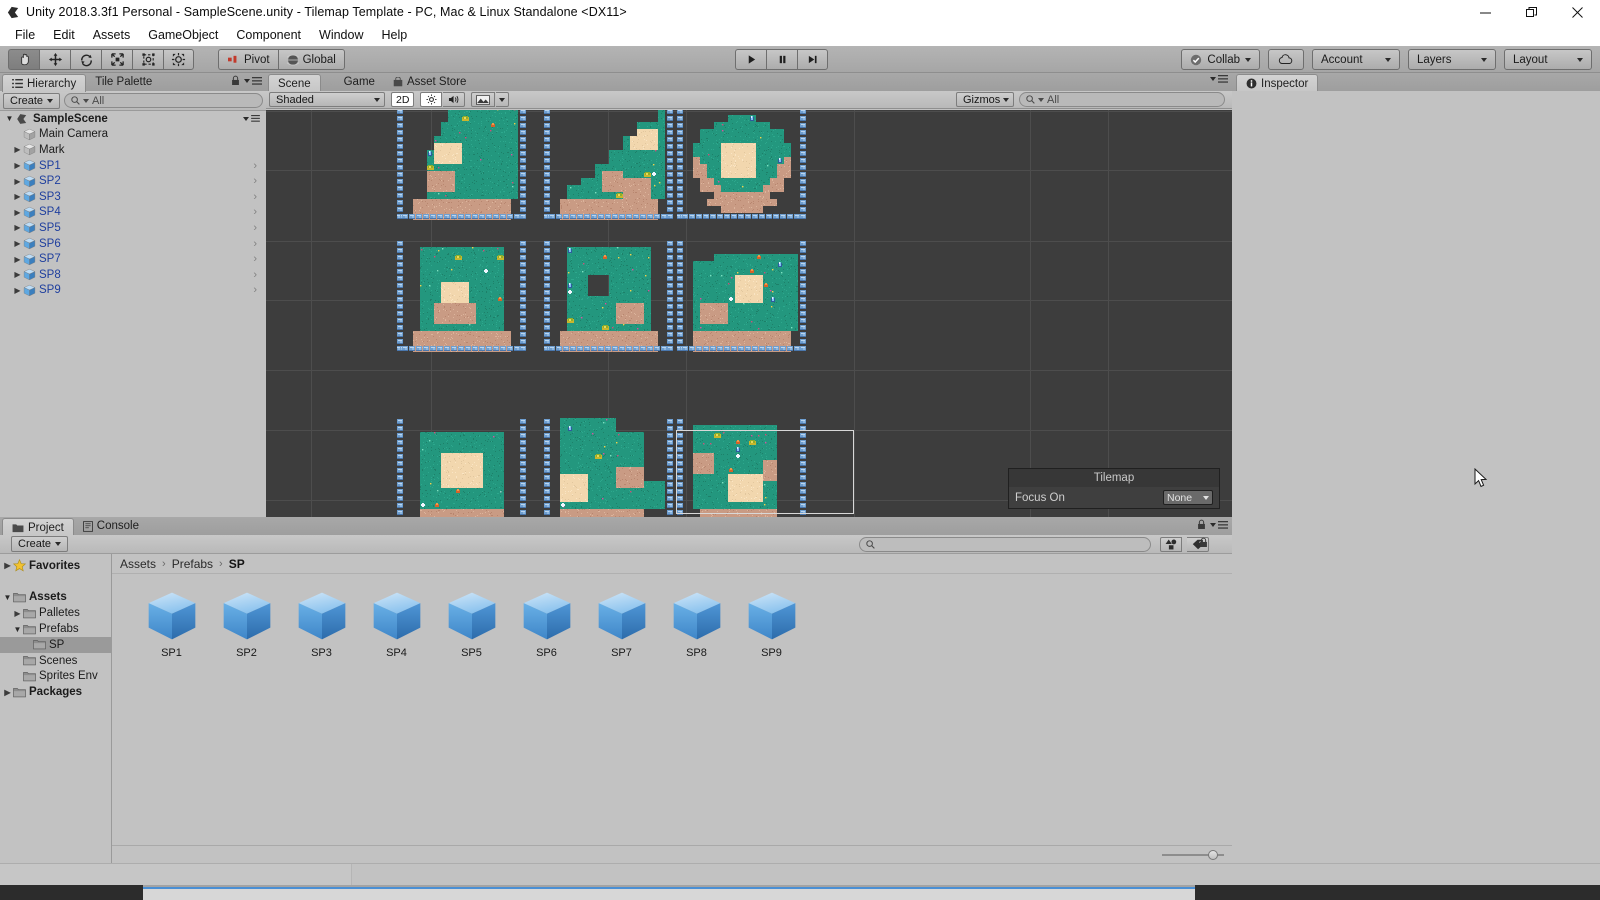  What do you see at coordinates (1531, 12) in the screenshot?
I see `maximize-button` at bounding box center [1531, 12].